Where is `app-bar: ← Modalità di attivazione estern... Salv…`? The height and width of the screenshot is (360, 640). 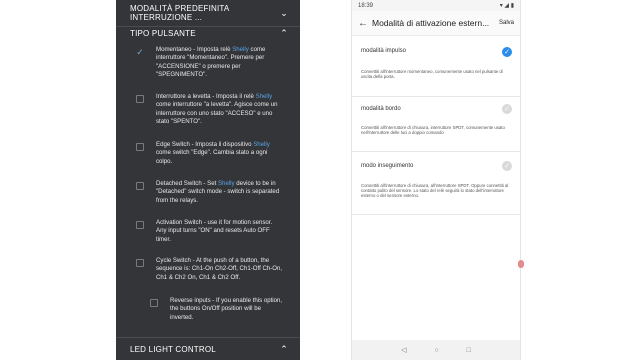 app-bar: ← Modalità di attivazione estern... Salv… is located at coordinates (436, 23).